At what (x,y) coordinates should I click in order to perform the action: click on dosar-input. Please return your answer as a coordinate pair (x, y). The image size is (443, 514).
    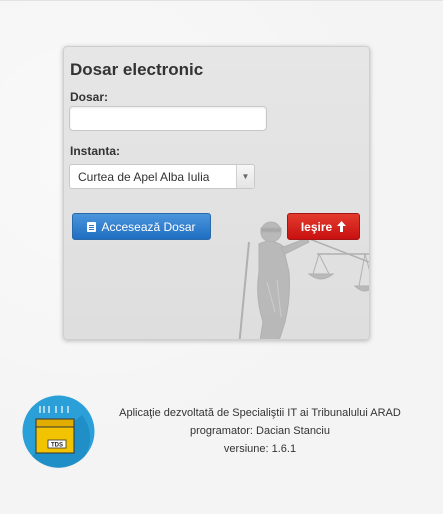
    Looking at the image, I should click on (168, 118).